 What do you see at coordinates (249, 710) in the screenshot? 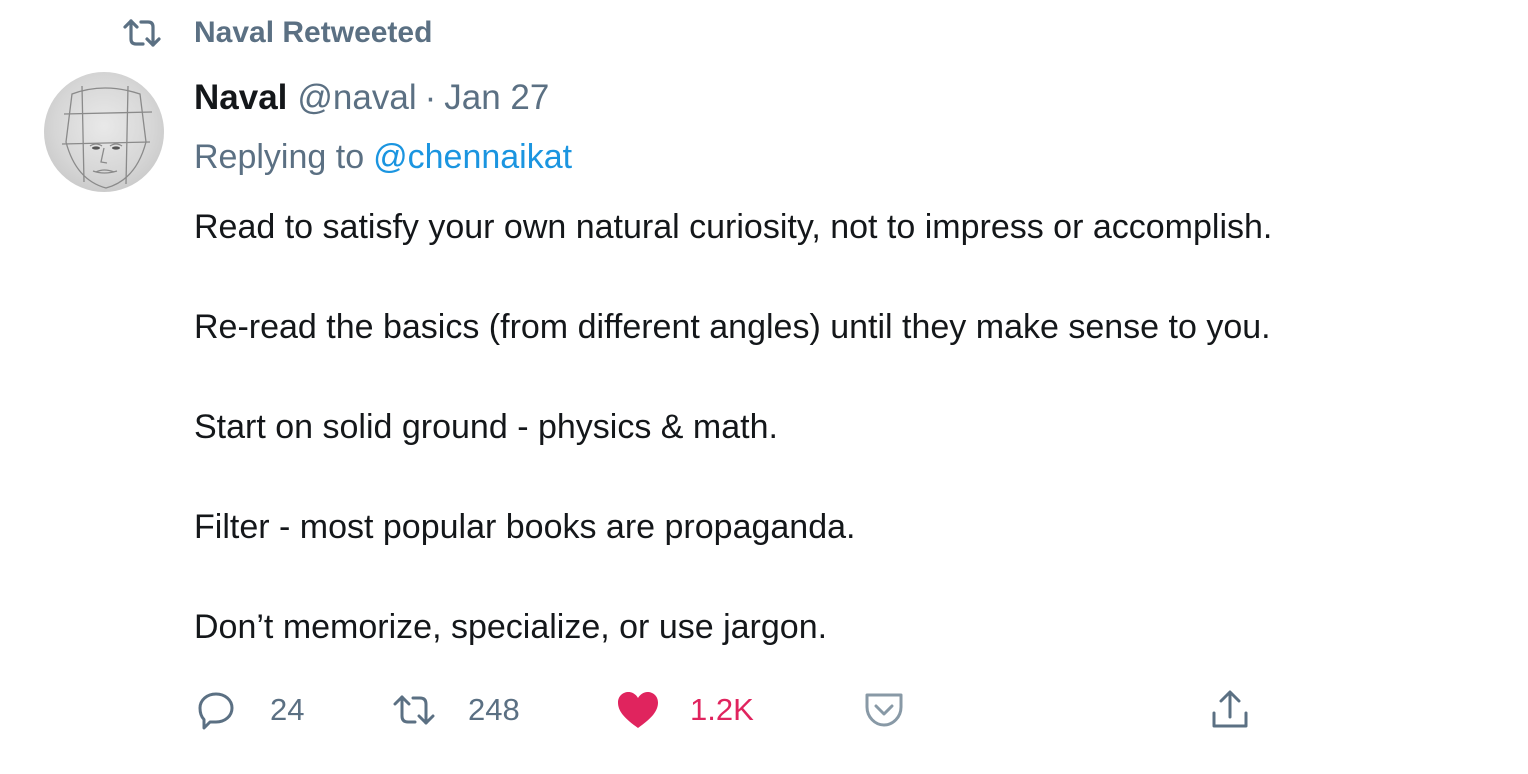
I see `reply-button: 24` at bounding box center [249, 710].